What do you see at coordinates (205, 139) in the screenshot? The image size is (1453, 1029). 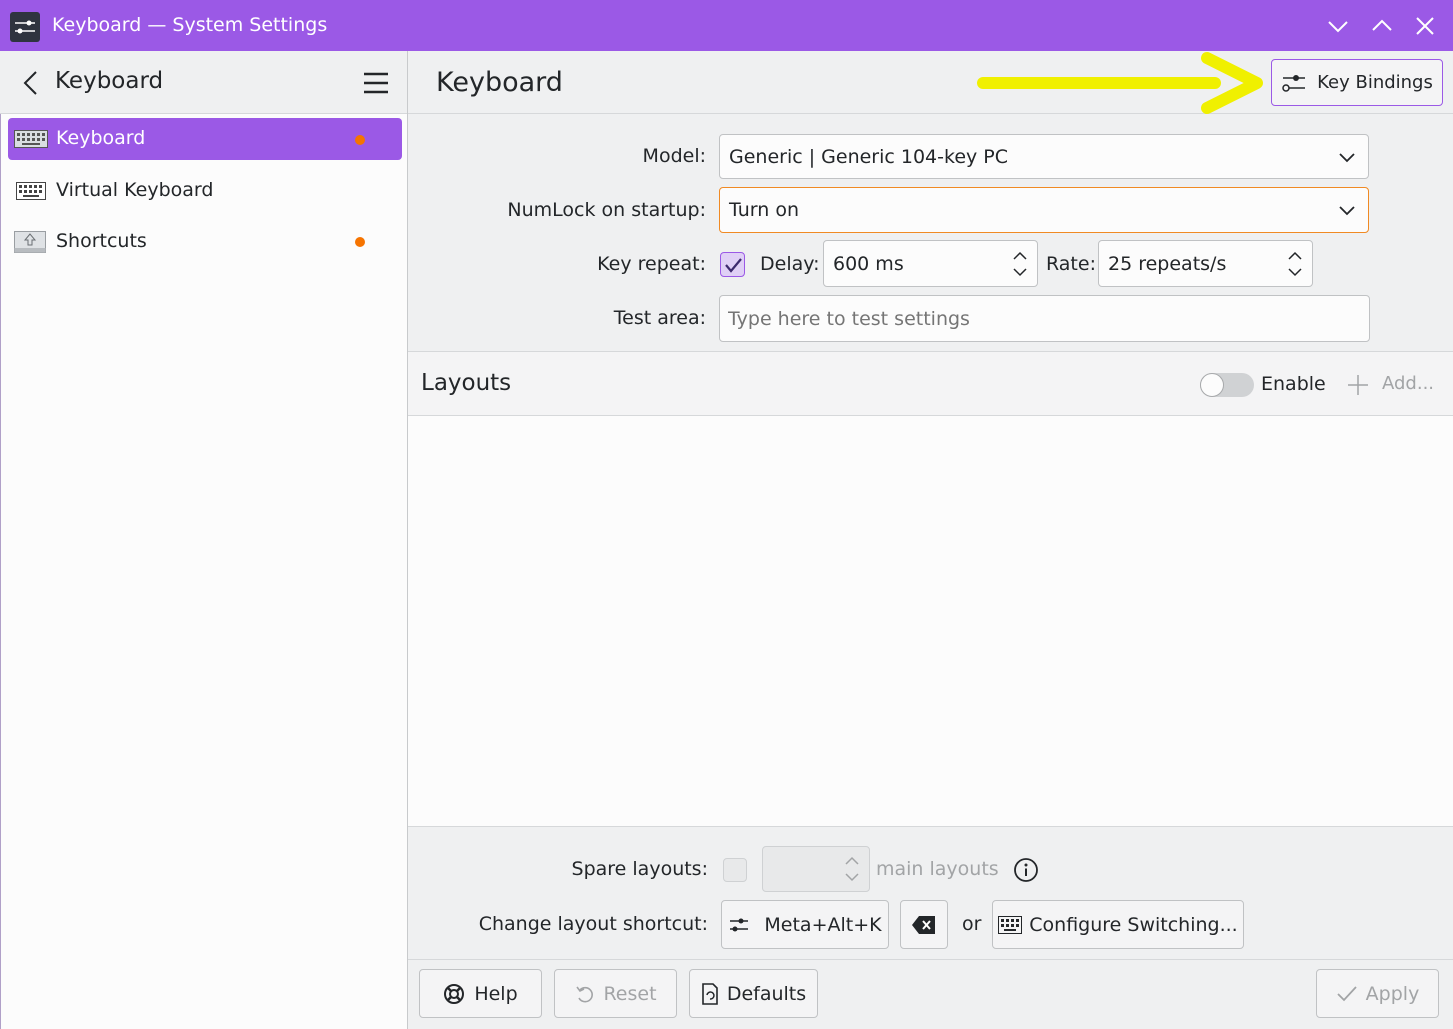 I see `sidebar-item-keyboard: Keyboard` at bounding box center [205, 139].